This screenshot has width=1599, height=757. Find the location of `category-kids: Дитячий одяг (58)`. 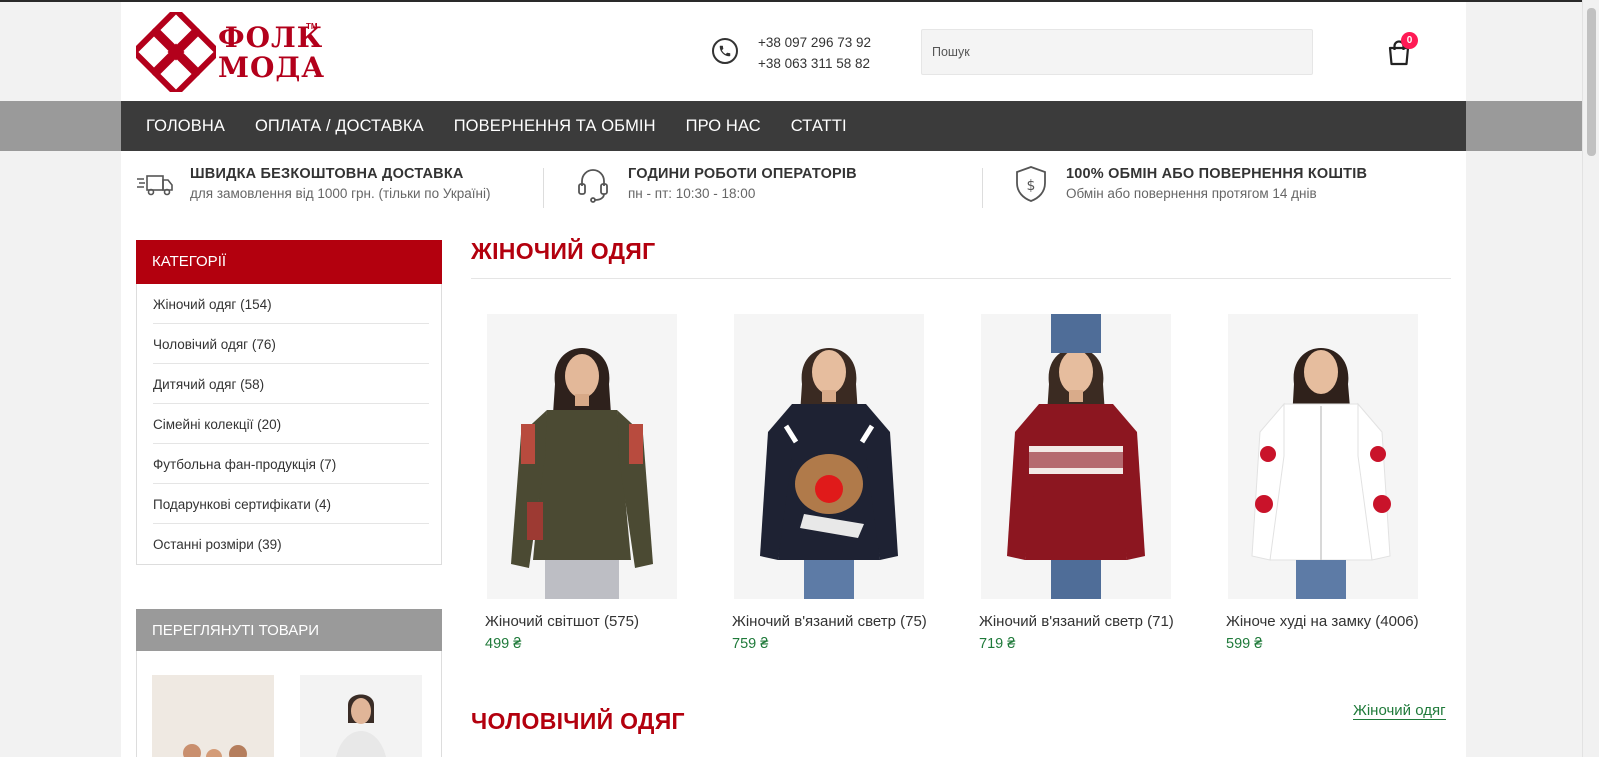

category-kids: Дитячий одяг (58) is located at coordinates (291, 384).